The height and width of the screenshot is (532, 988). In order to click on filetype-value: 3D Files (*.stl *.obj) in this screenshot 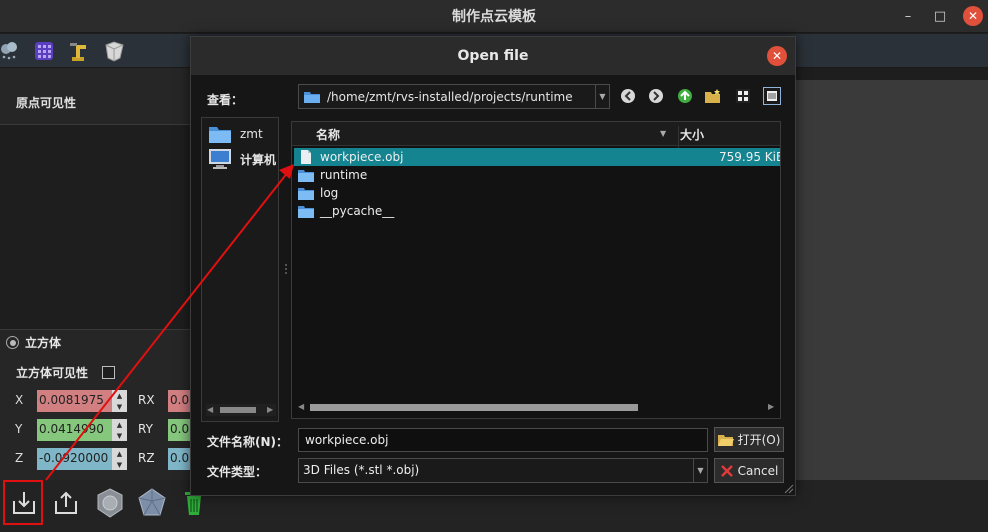, I will do `click(361, 470)`.